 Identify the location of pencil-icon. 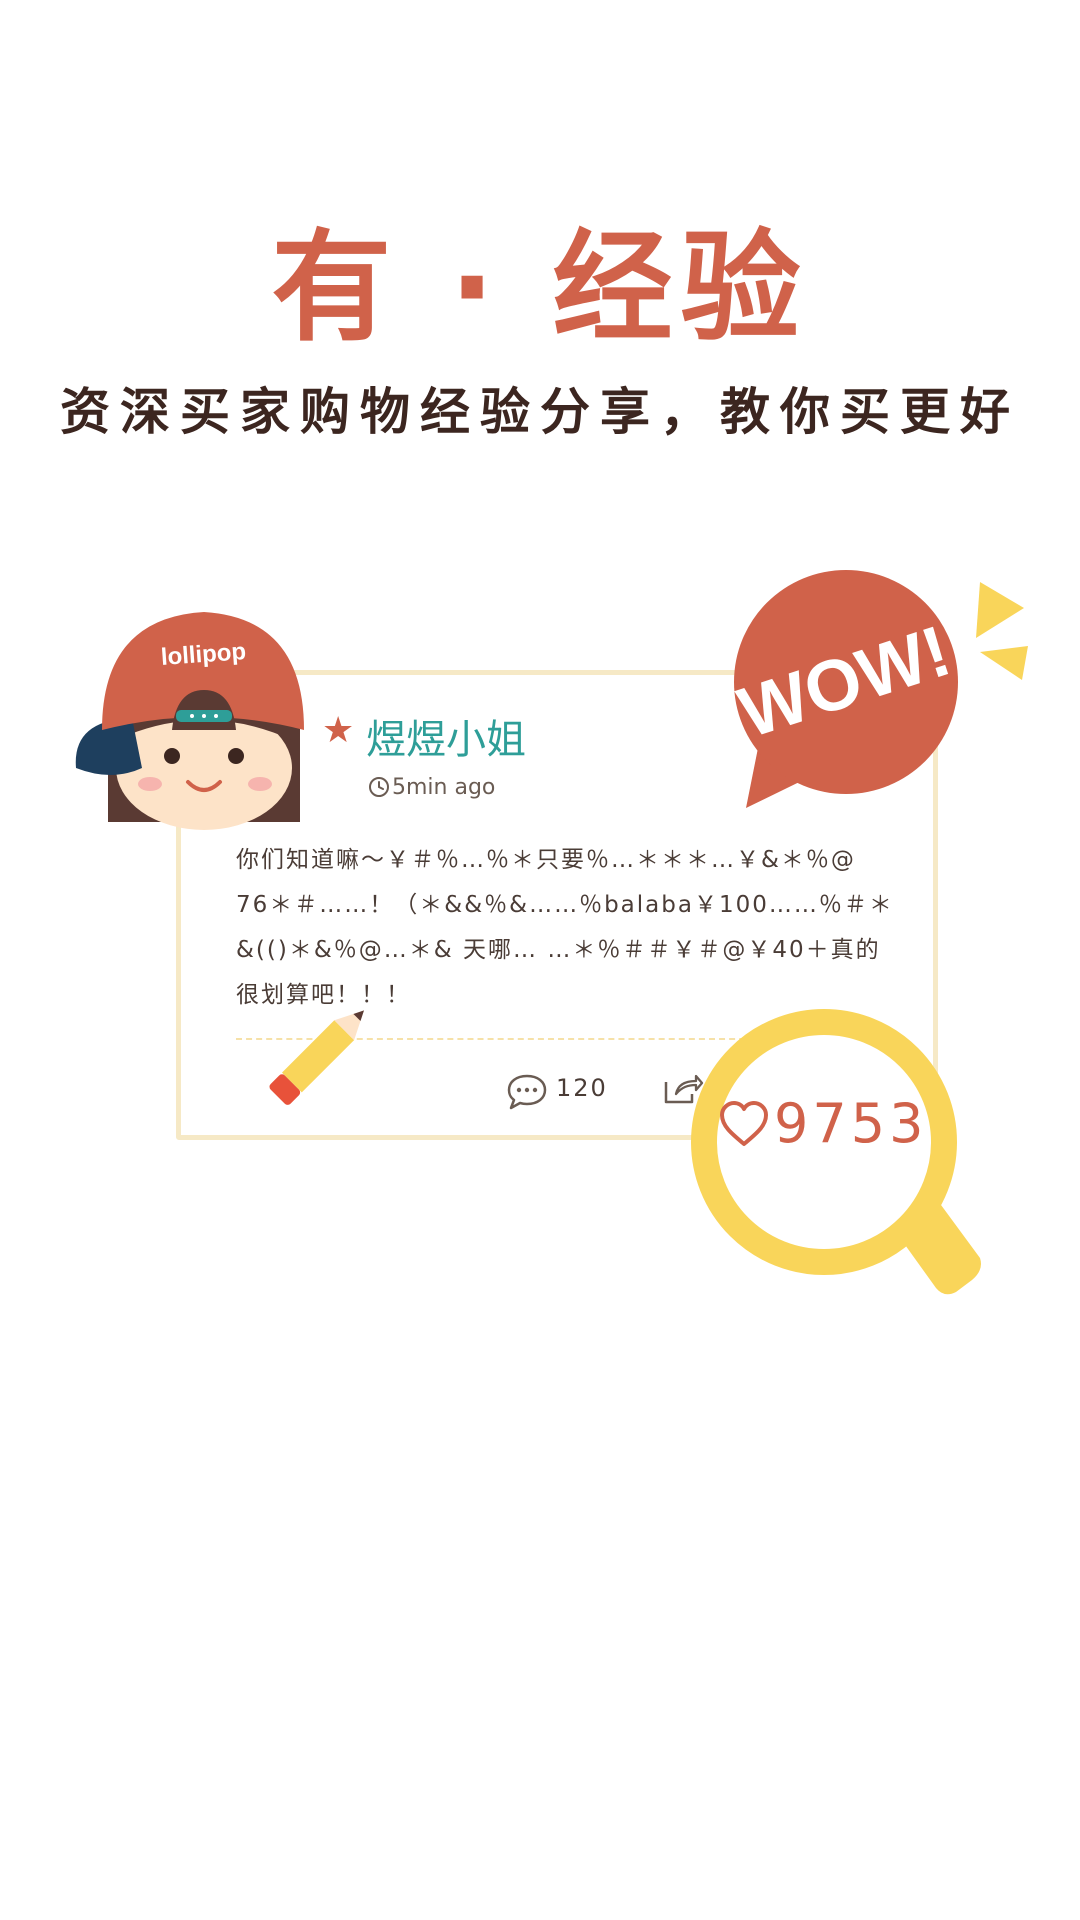
(317, 1057).